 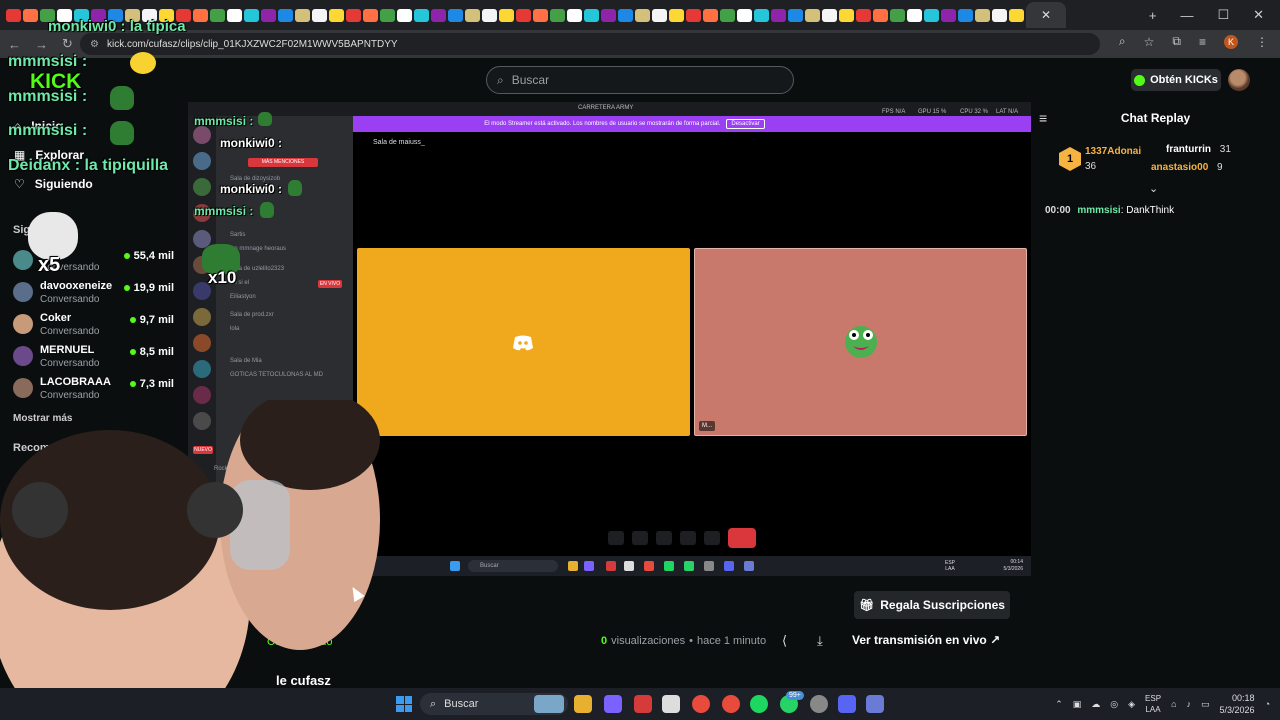 I want to click on language-indicator: ESP LAA, so click(x=1153, y=704).